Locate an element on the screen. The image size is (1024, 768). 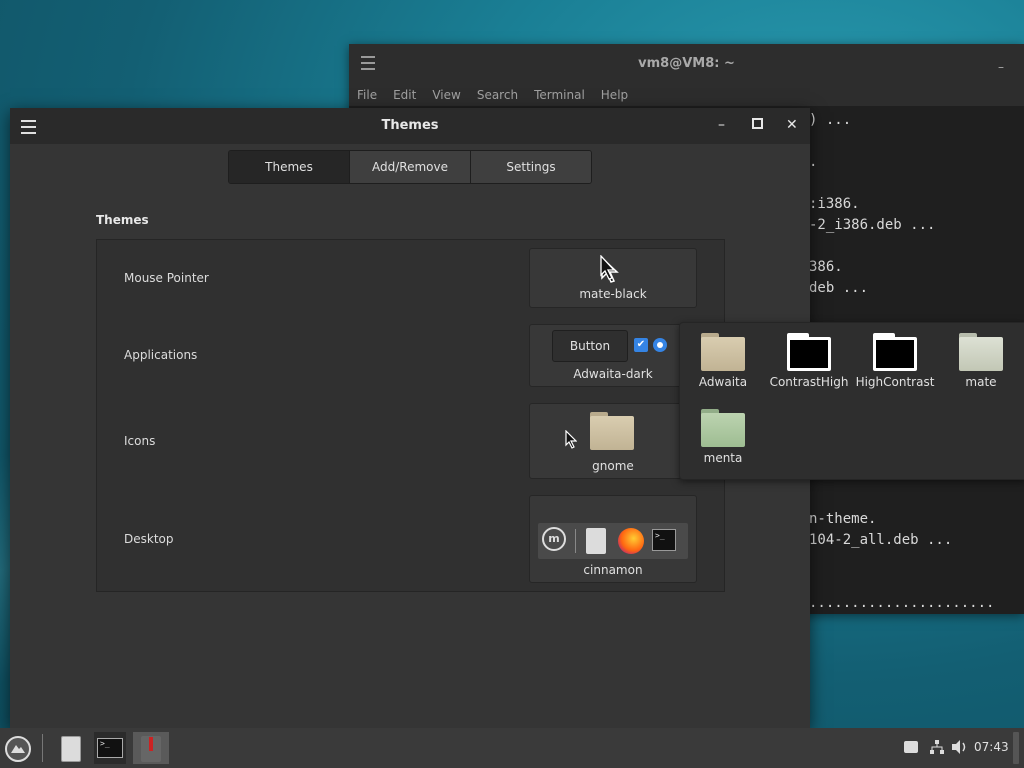
terminal-line: . is located at coordinates (813, 162).